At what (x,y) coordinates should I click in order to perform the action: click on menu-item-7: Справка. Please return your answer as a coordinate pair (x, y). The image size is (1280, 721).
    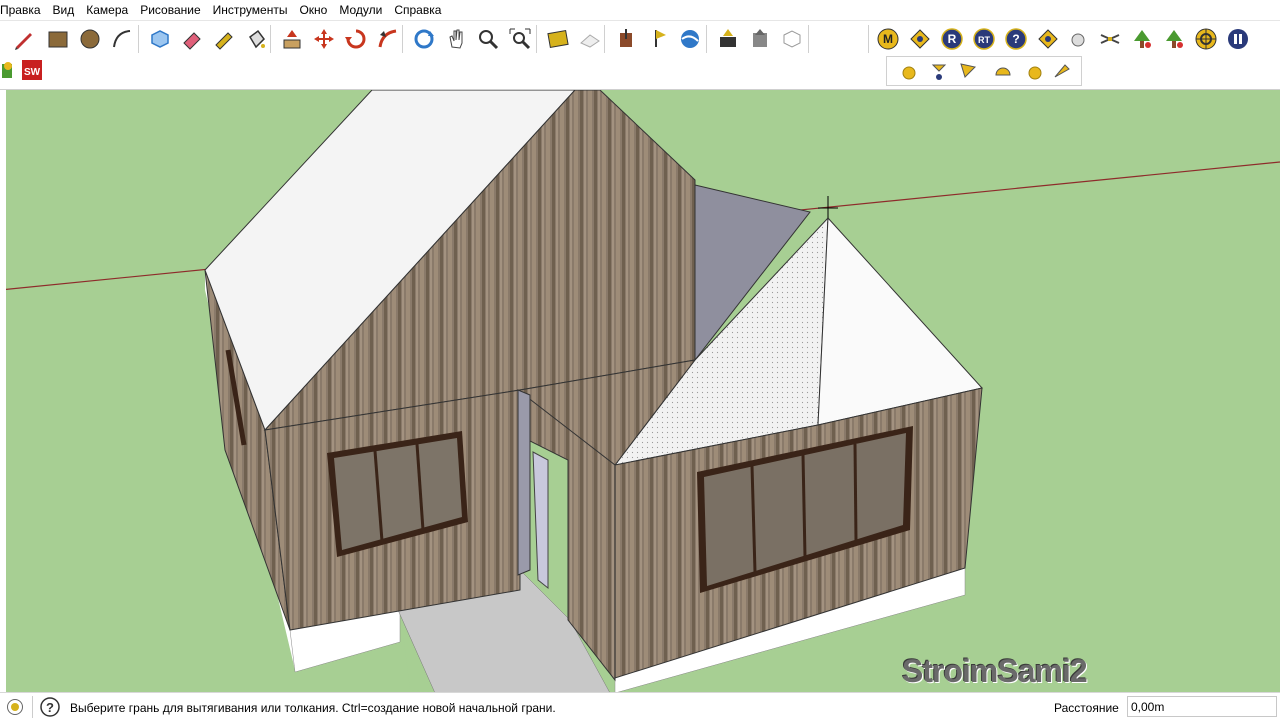
    Looking at the image, I should click on (417, 10).